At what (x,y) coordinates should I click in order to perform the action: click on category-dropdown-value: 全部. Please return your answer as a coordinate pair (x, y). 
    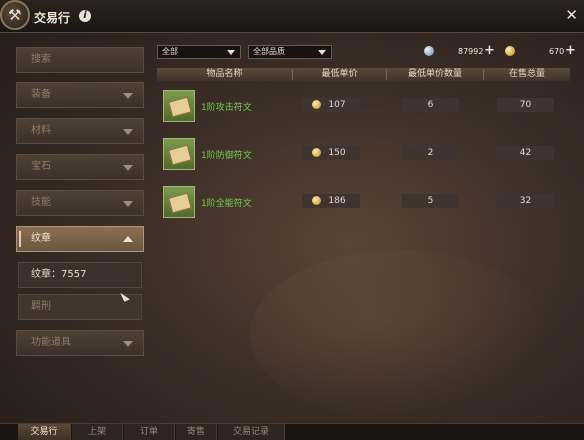
    Looking at the image, I should click on (170, 51).